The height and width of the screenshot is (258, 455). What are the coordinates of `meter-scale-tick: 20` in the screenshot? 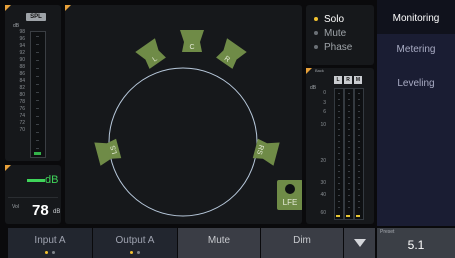 It's located at (323, 161).